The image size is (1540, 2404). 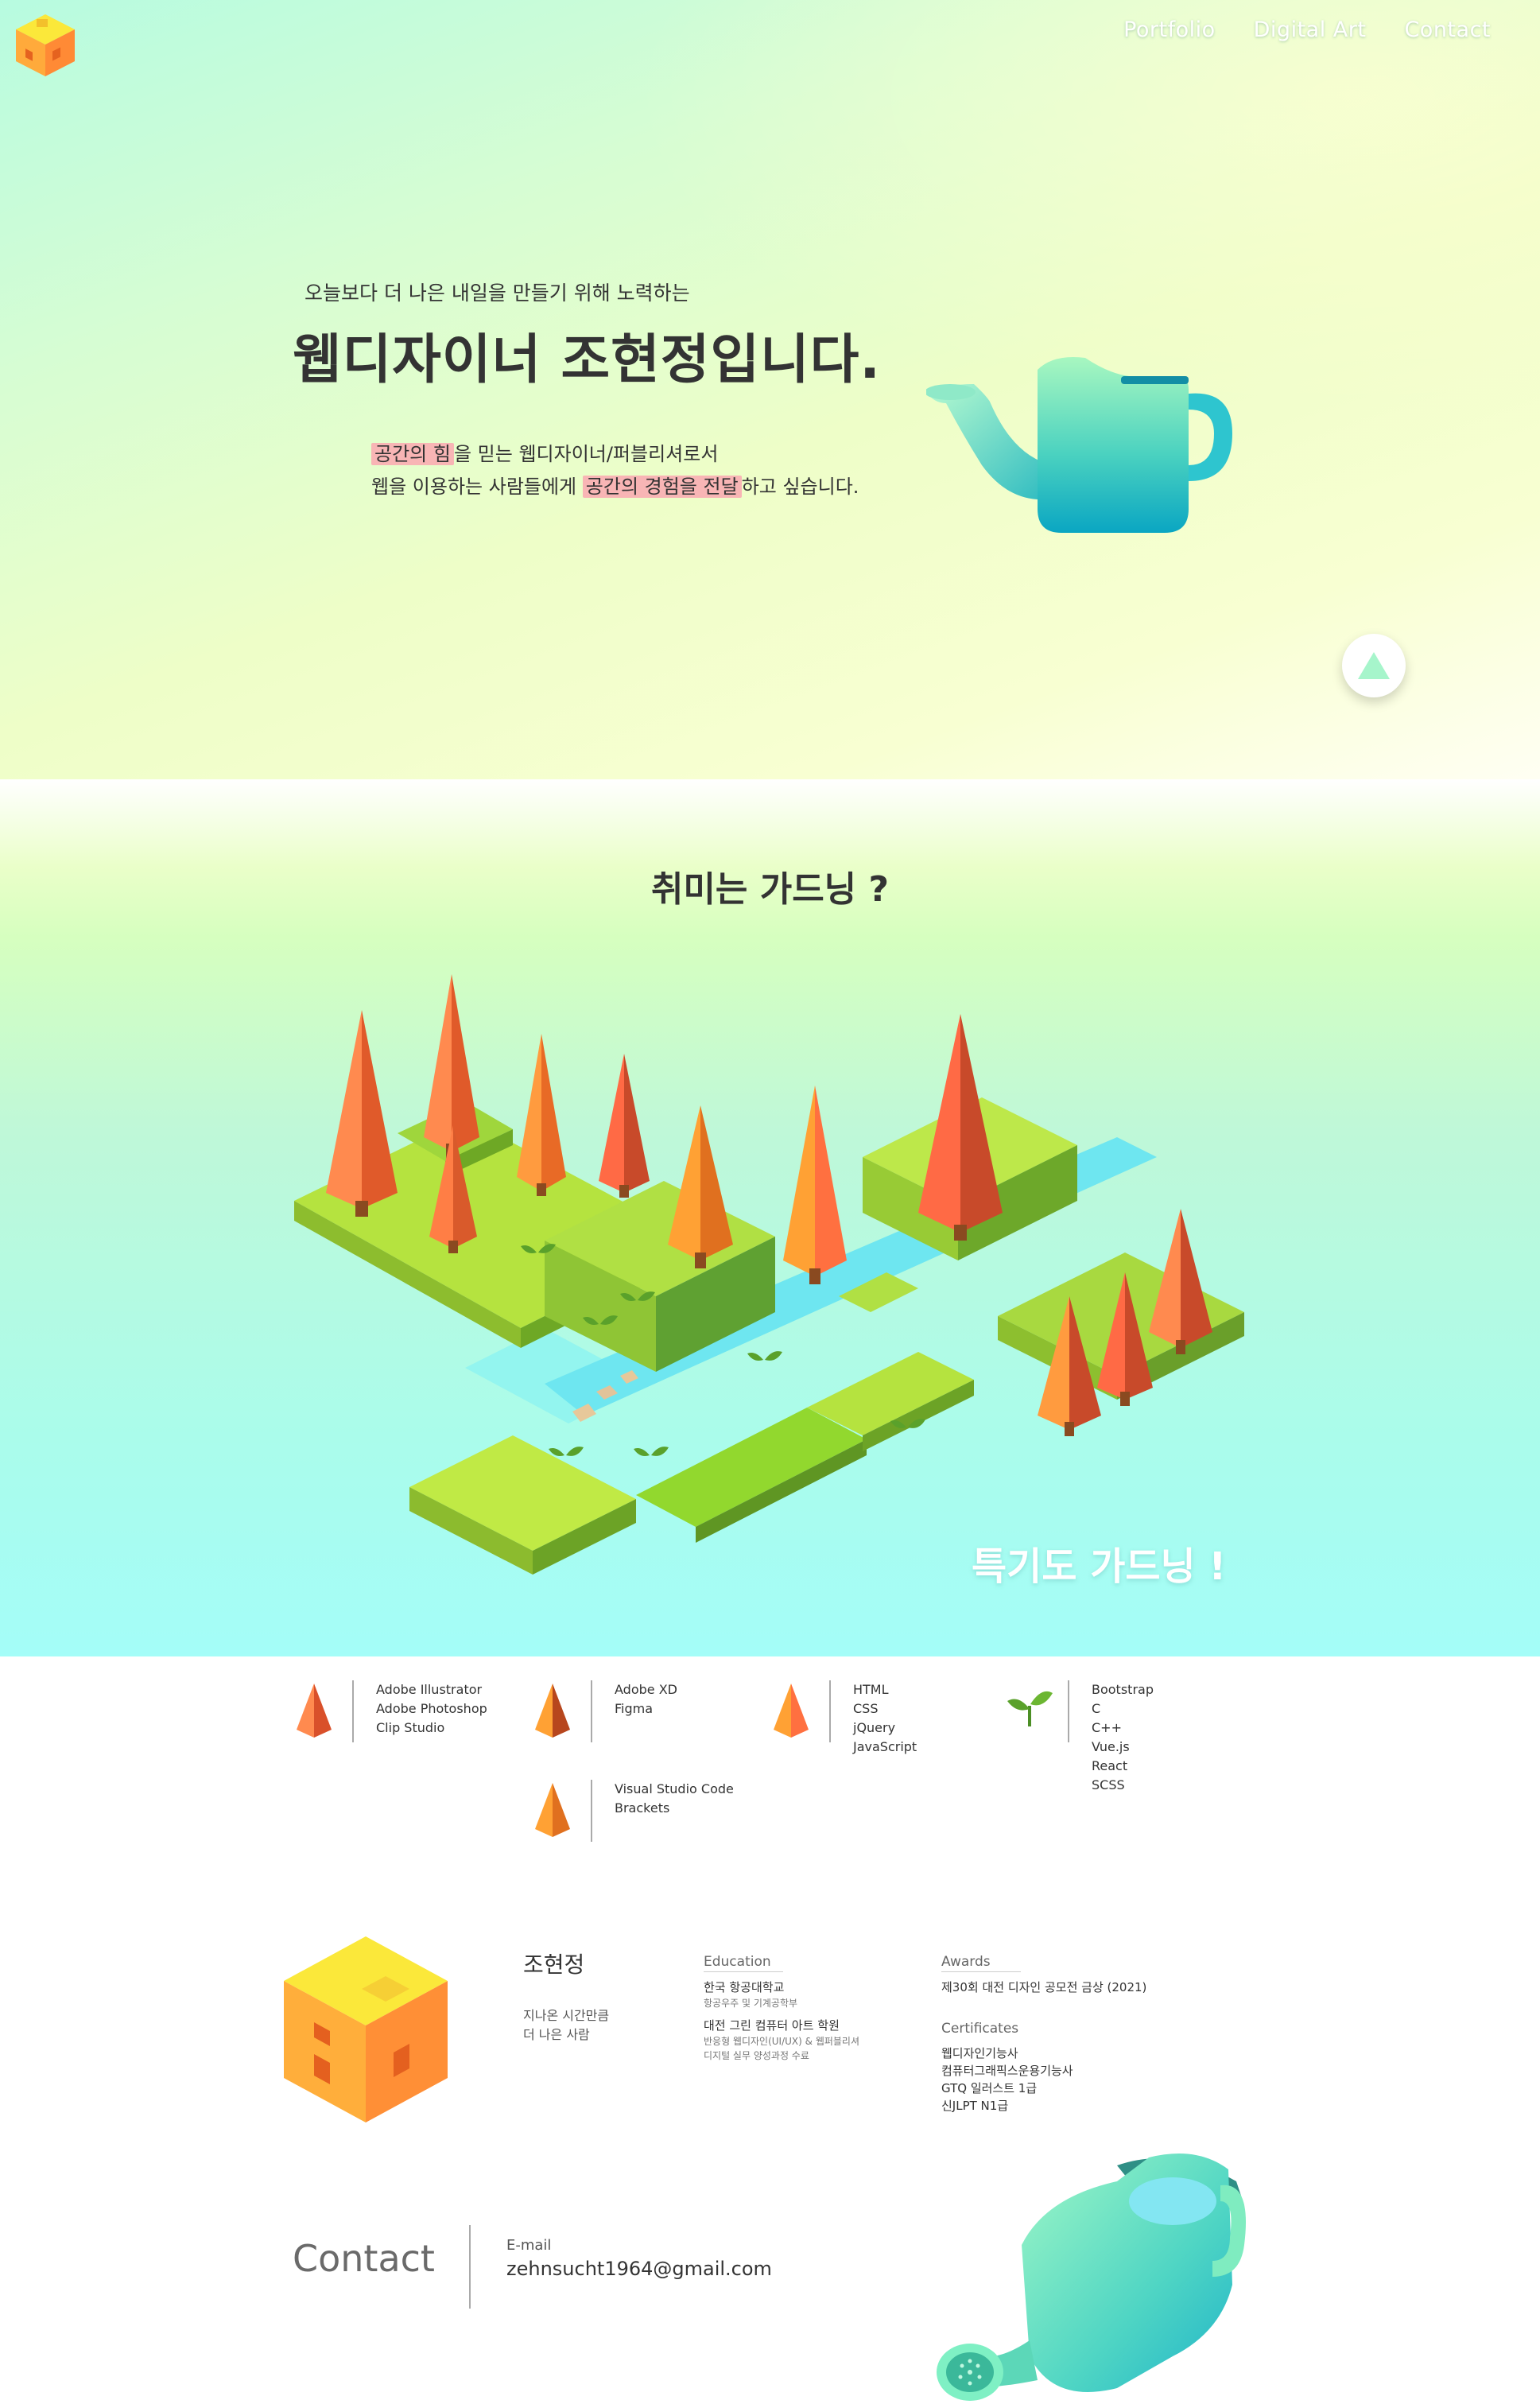 I want to click on email-link: zehnsucht1964@gmail.com, so click(x=639, y=2269).